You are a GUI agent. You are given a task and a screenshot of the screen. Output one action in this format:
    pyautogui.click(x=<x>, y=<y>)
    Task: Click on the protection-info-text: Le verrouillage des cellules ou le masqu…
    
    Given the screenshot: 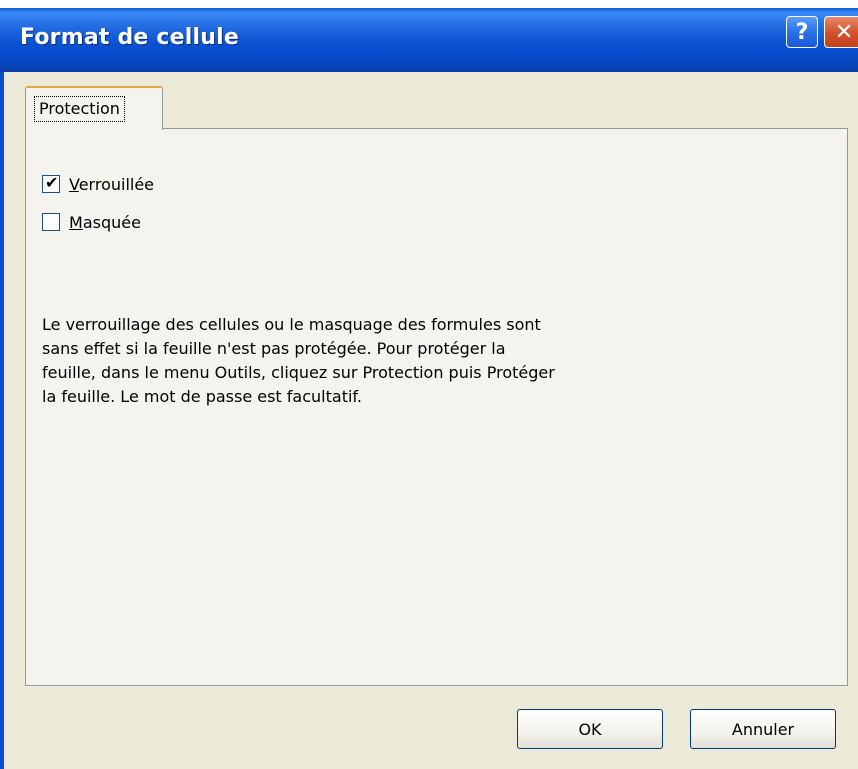 What is the action you would take?
    pyautogui.click(x=382, y=361)
    